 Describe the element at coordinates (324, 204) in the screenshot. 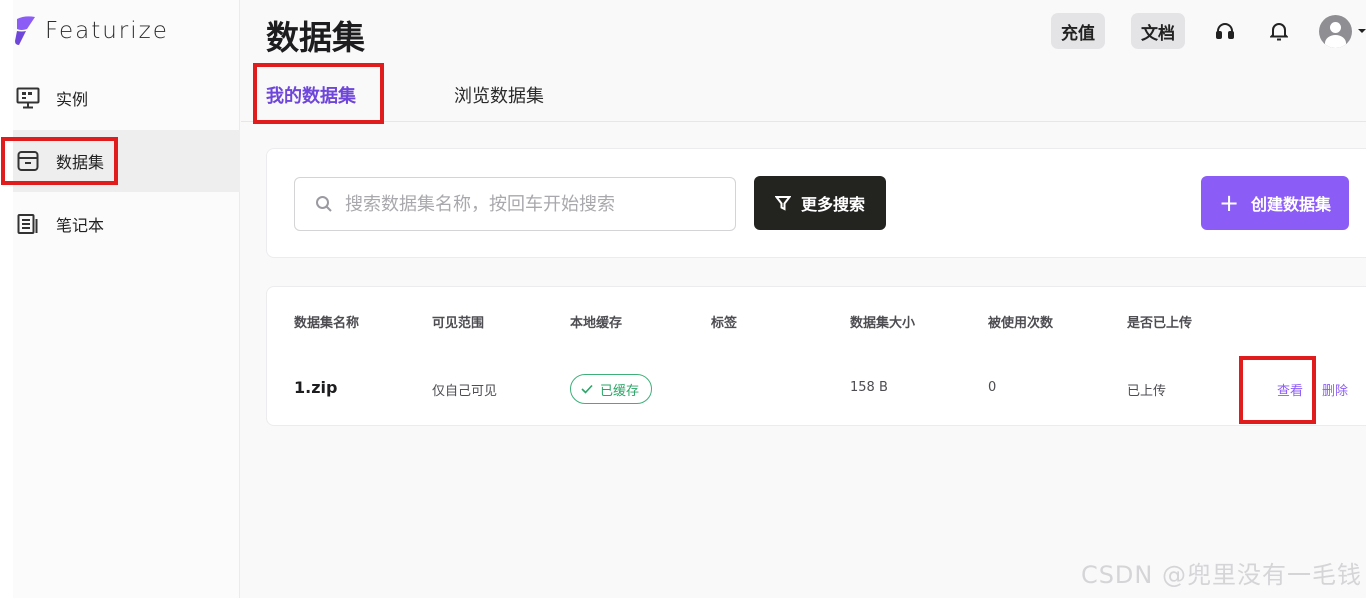

I see `search-icon` at that location.